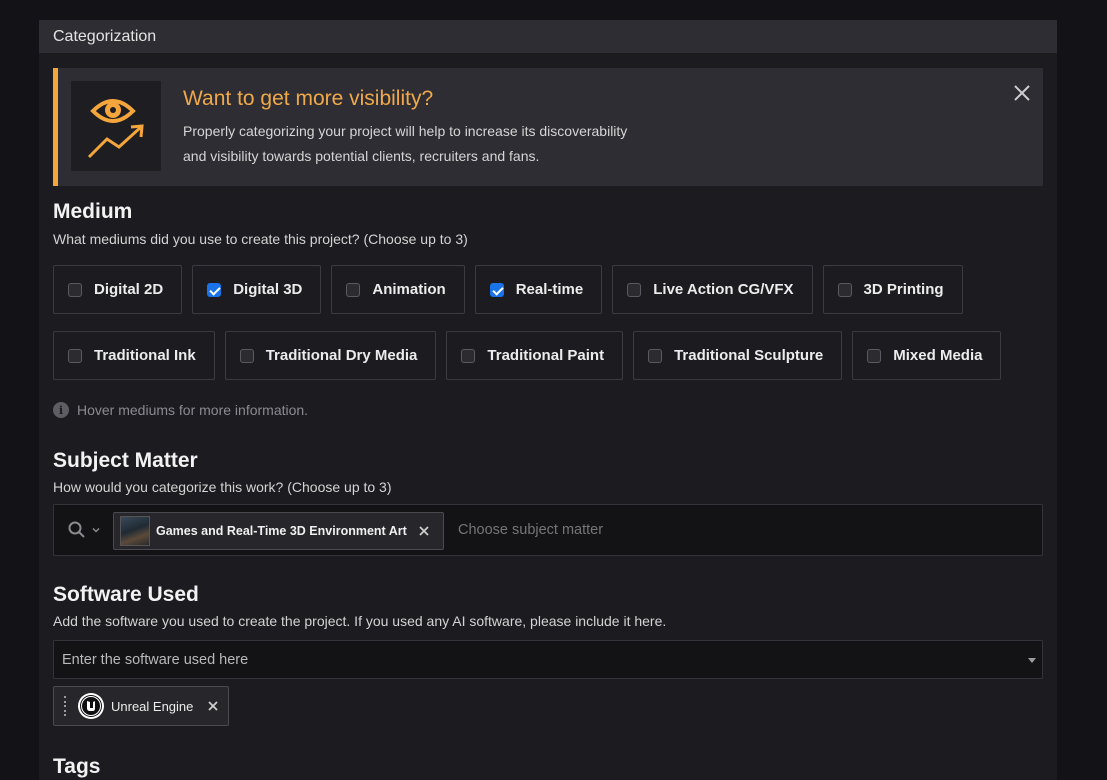  Describe the element at coordinates (424, 531) in the screenshot. I see `remove-tag-icon` at that location.